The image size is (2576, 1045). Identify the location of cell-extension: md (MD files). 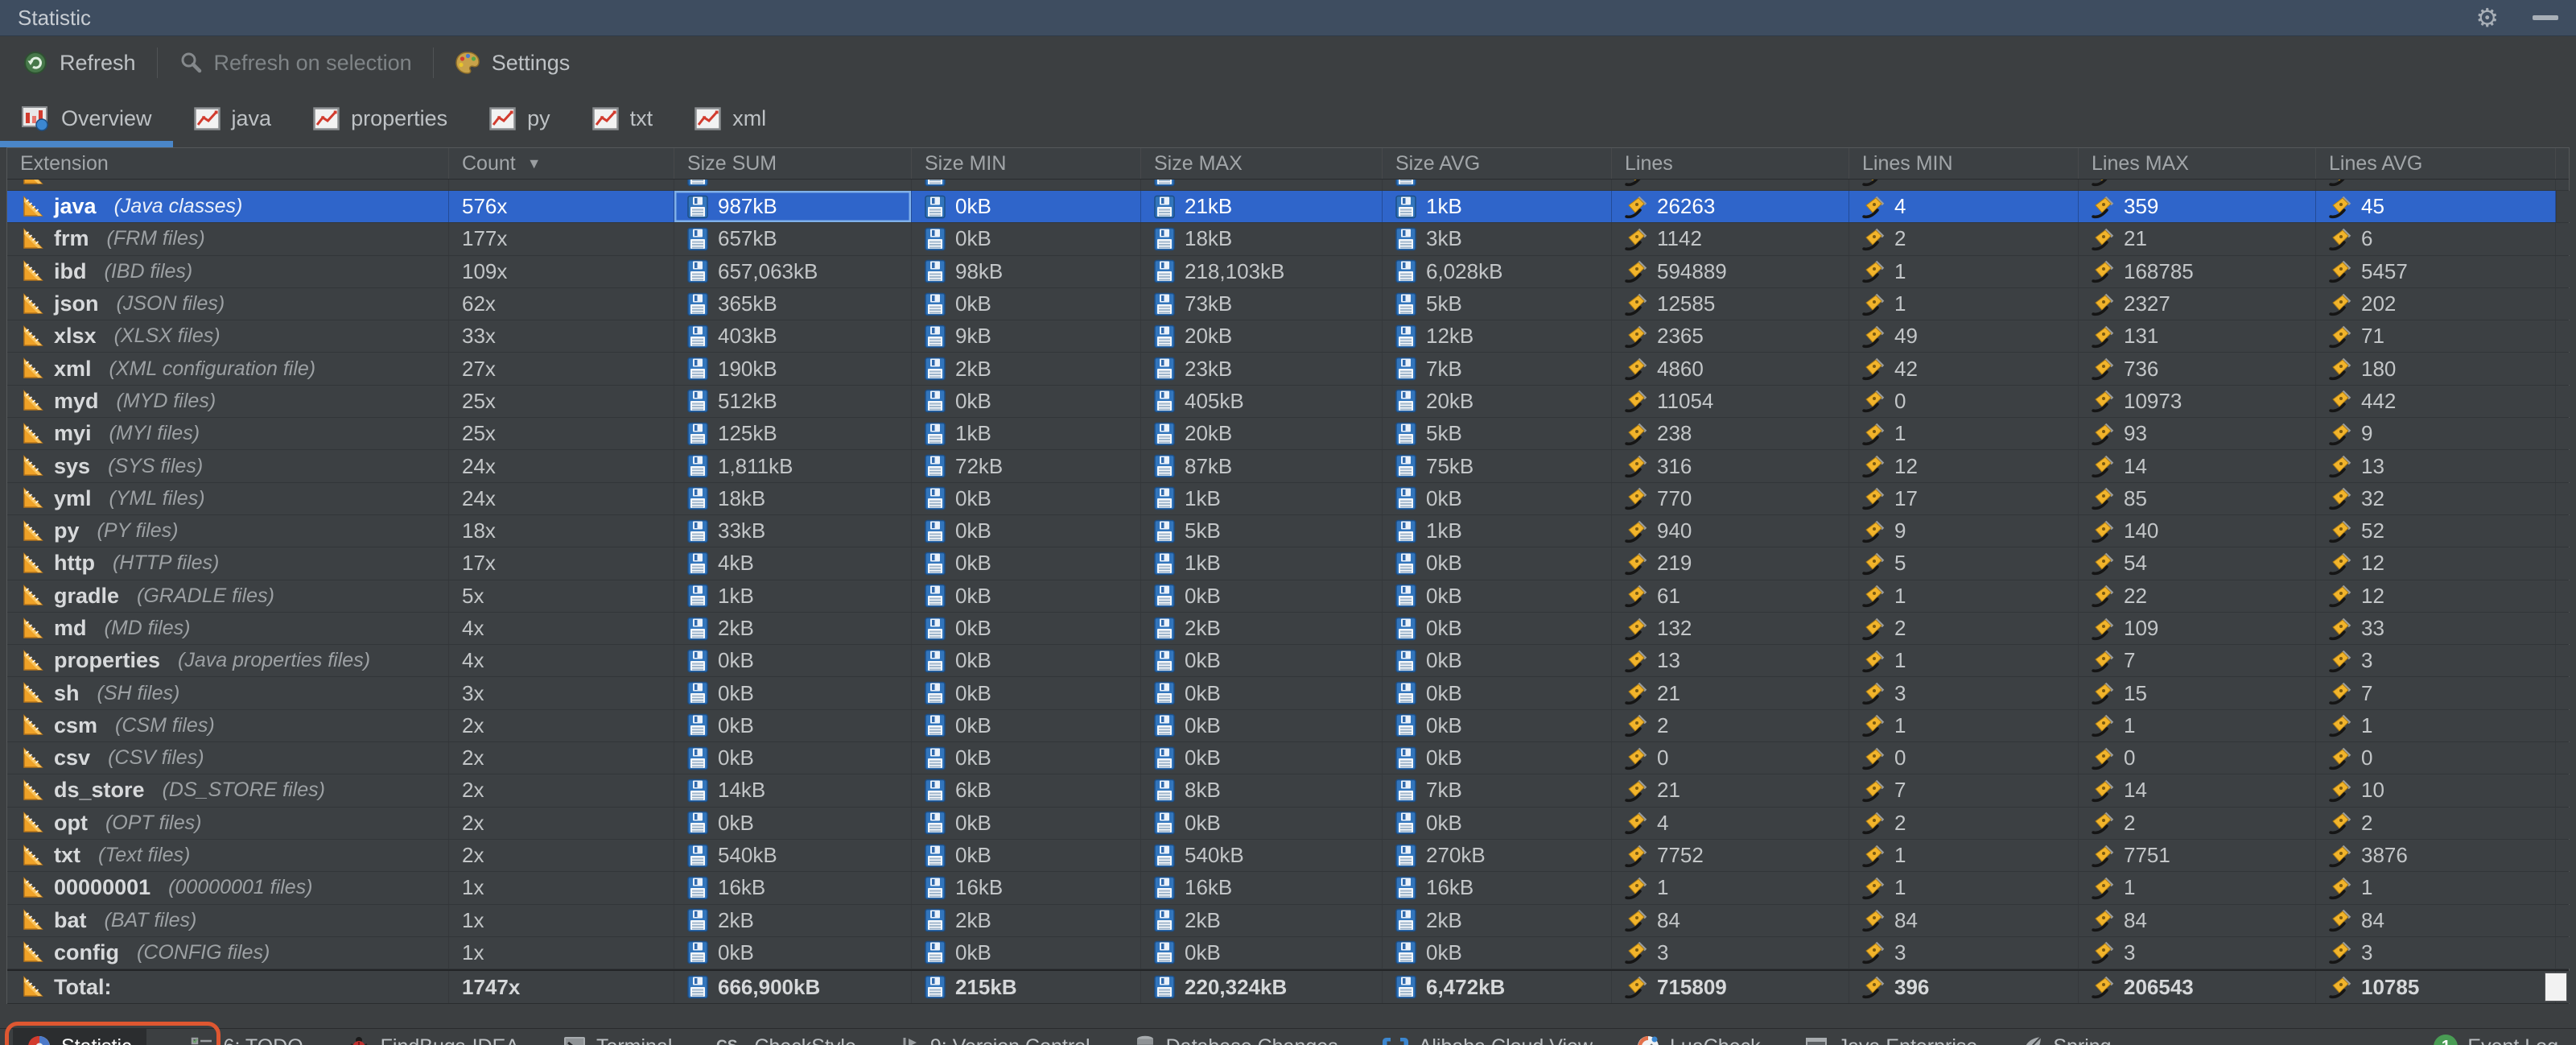
(228, 628).